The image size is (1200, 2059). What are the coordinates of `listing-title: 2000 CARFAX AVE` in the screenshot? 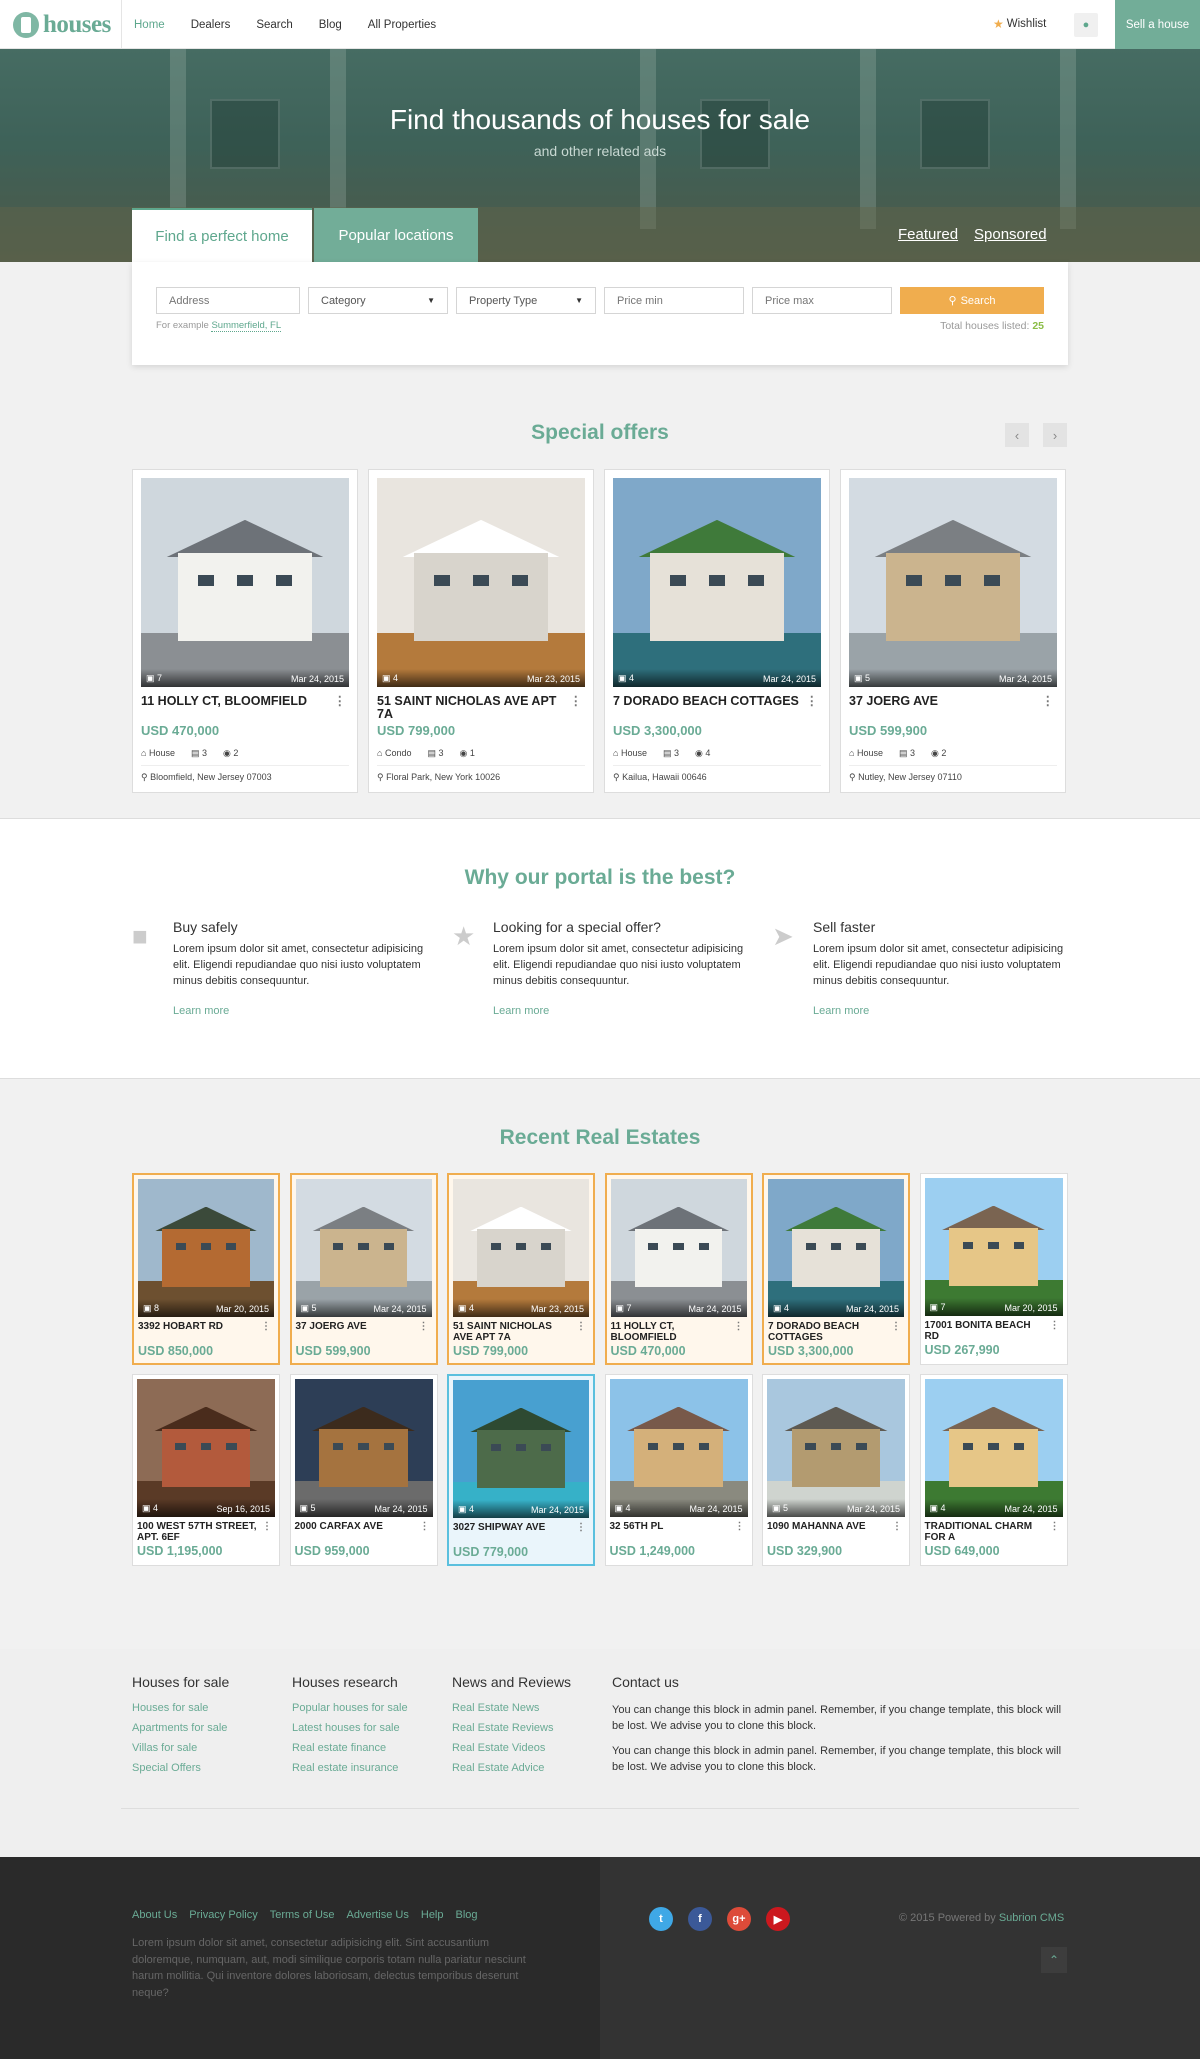 It's located at (339, 1532).